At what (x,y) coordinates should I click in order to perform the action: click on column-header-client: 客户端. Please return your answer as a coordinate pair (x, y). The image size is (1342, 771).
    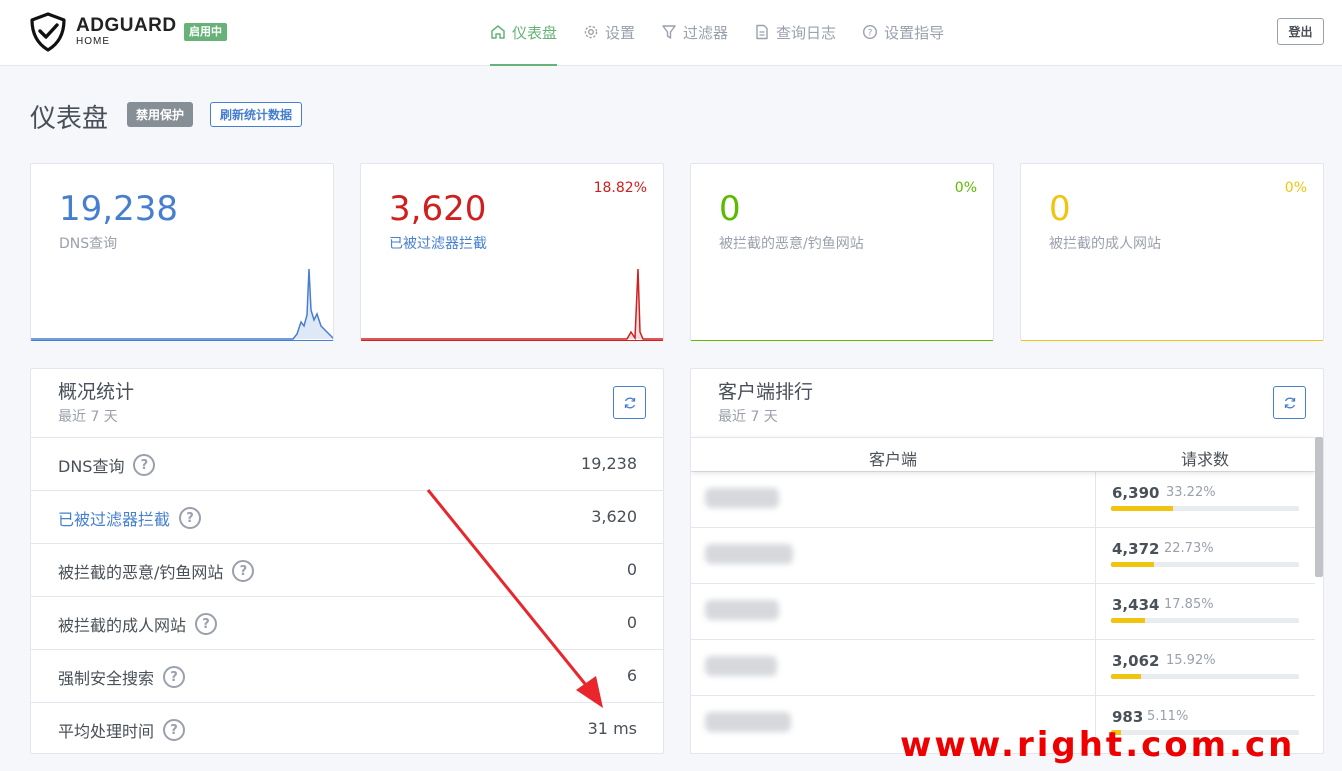
    Looking at the image, I should click on (893, 459).